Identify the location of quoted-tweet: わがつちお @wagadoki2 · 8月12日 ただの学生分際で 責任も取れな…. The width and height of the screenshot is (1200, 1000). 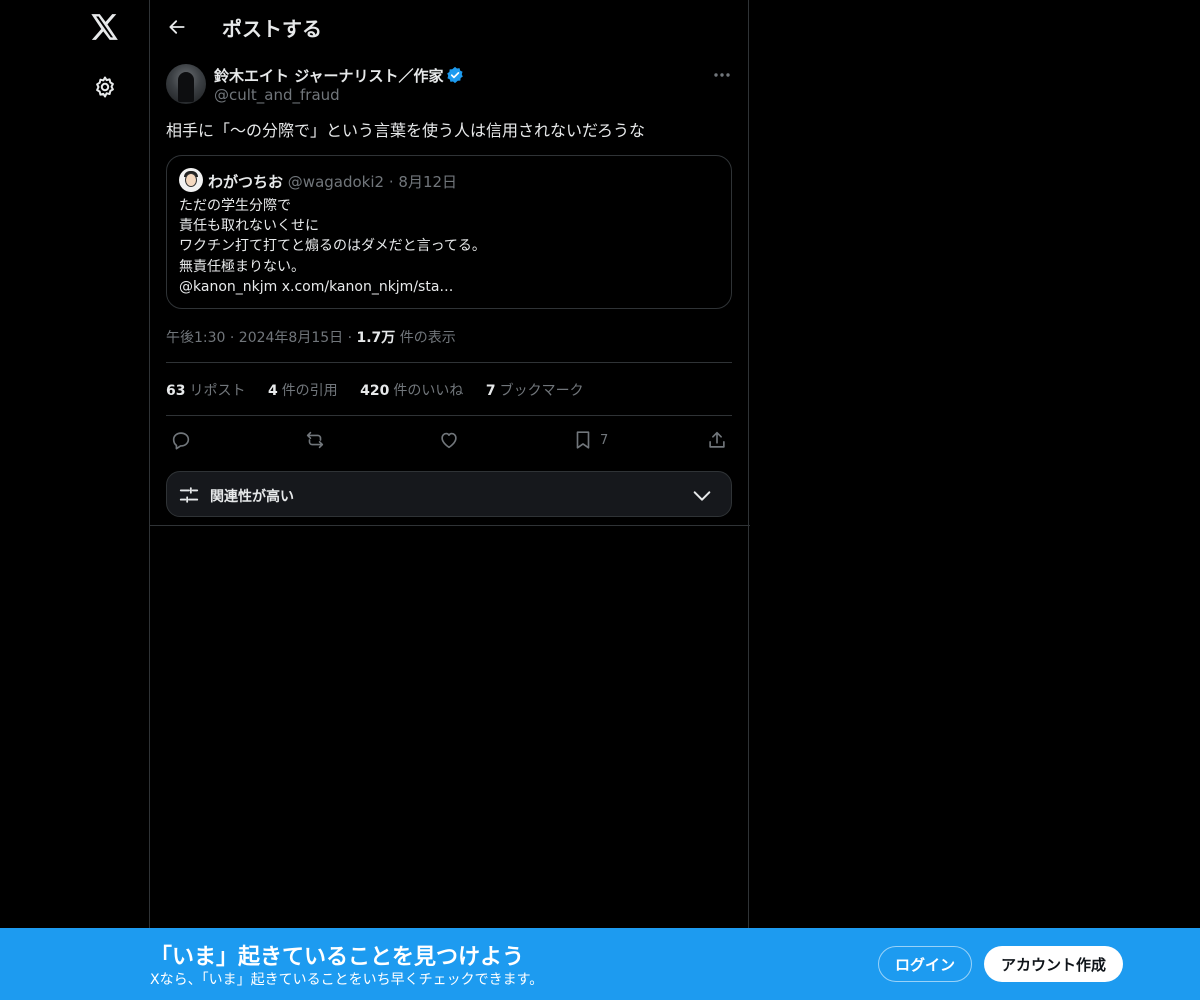
(449, 232).